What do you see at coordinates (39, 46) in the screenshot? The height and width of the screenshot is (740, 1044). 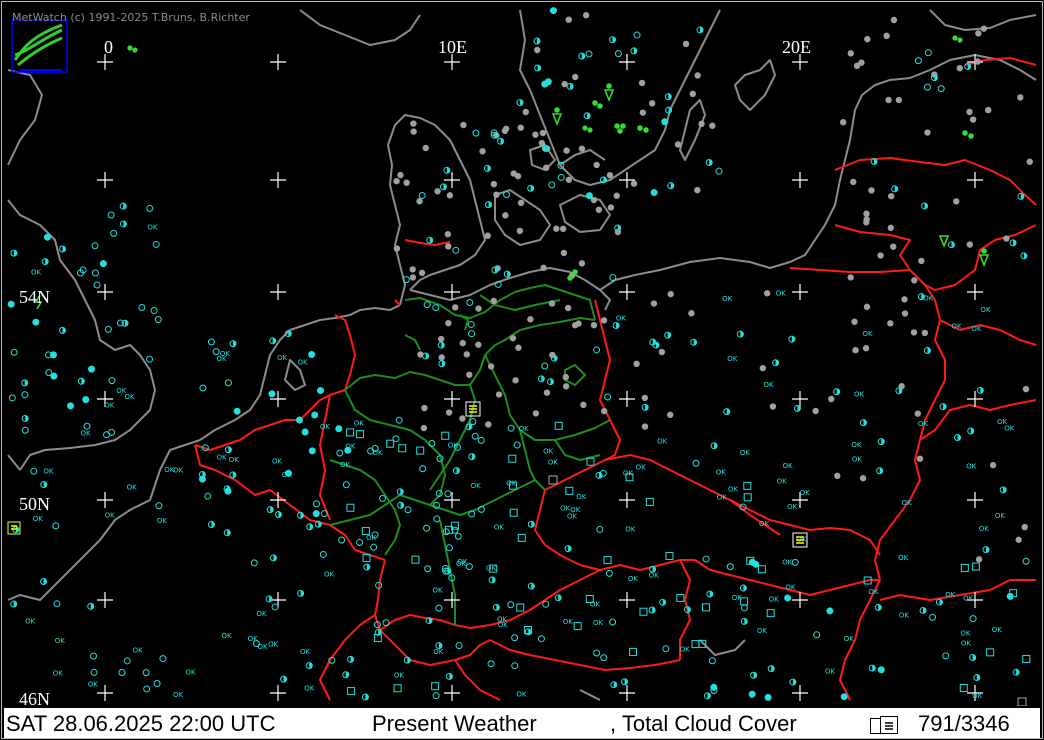 I see `metwatch-logo-icon` at bounding box center [39, 46].